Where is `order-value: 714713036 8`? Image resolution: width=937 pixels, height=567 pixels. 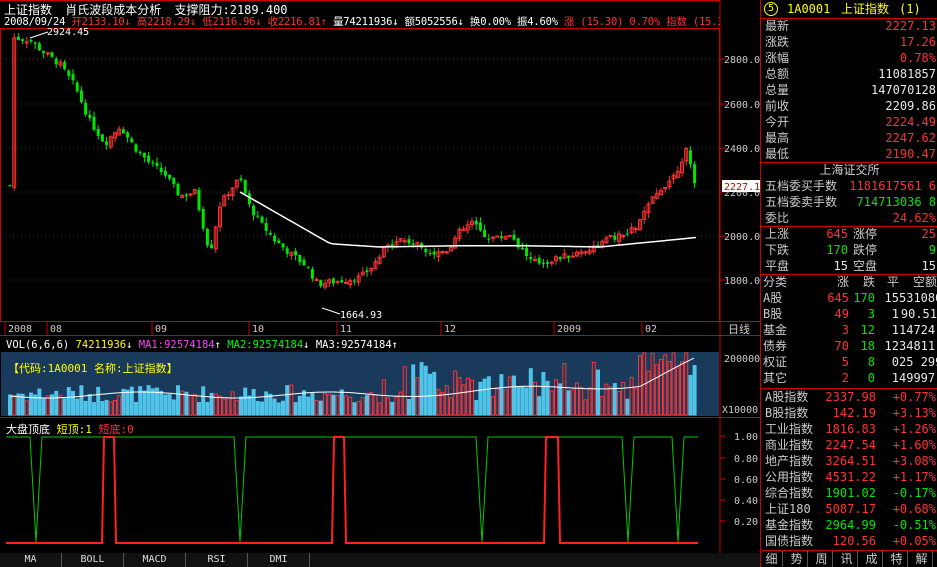
order-value: 714713036 8 is located at coordinates (896, 202).